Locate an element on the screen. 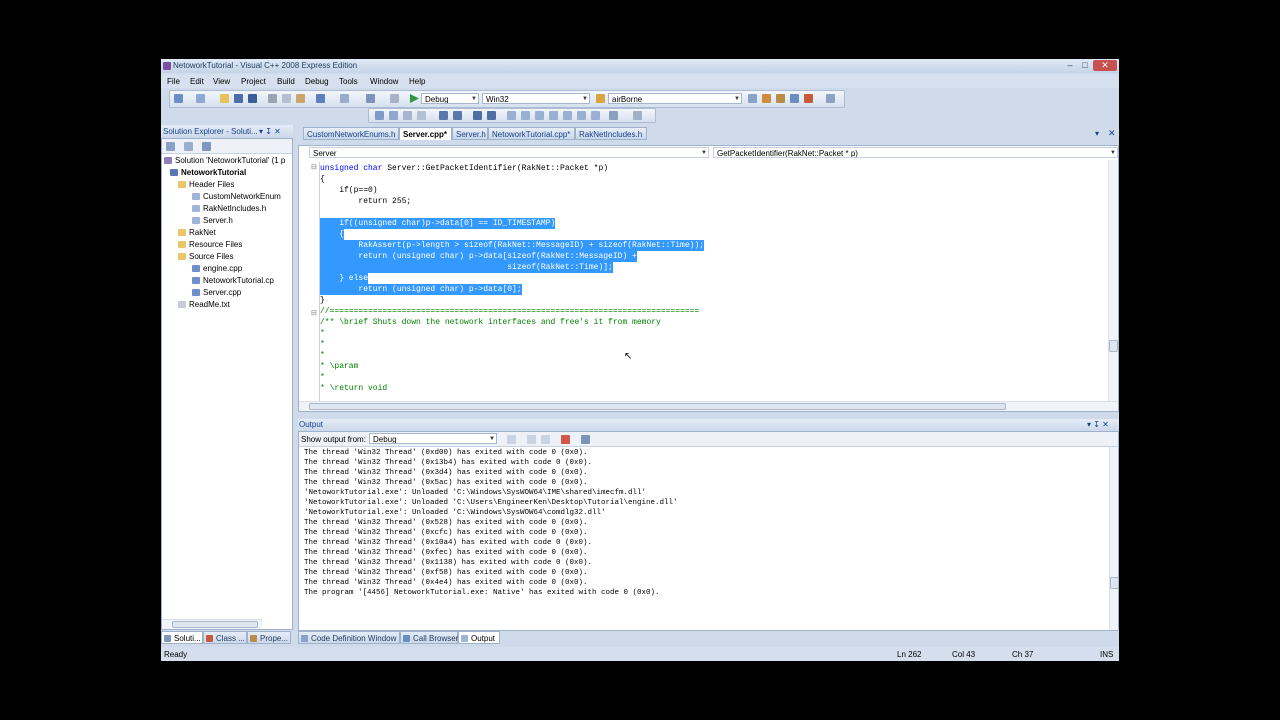  tab-server-h: Server.h is located at coordinates (470, 133).